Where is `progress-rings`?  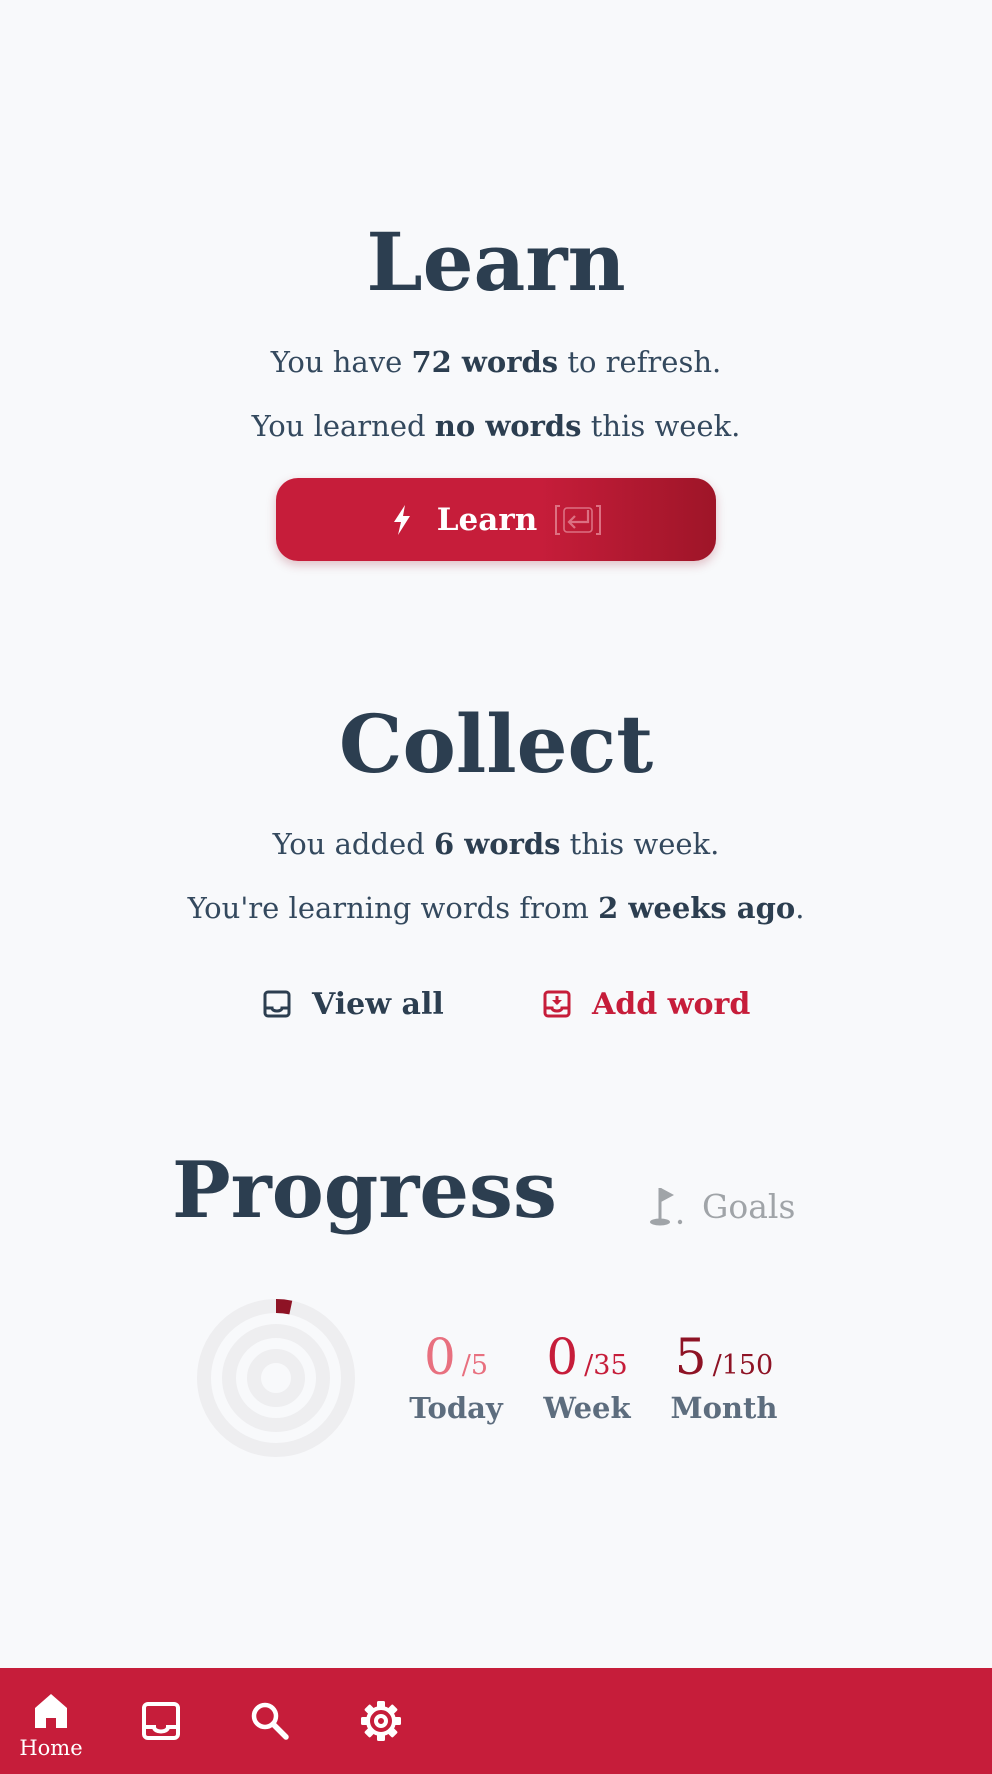
progress-rings is located at coordinates (276, 1378).